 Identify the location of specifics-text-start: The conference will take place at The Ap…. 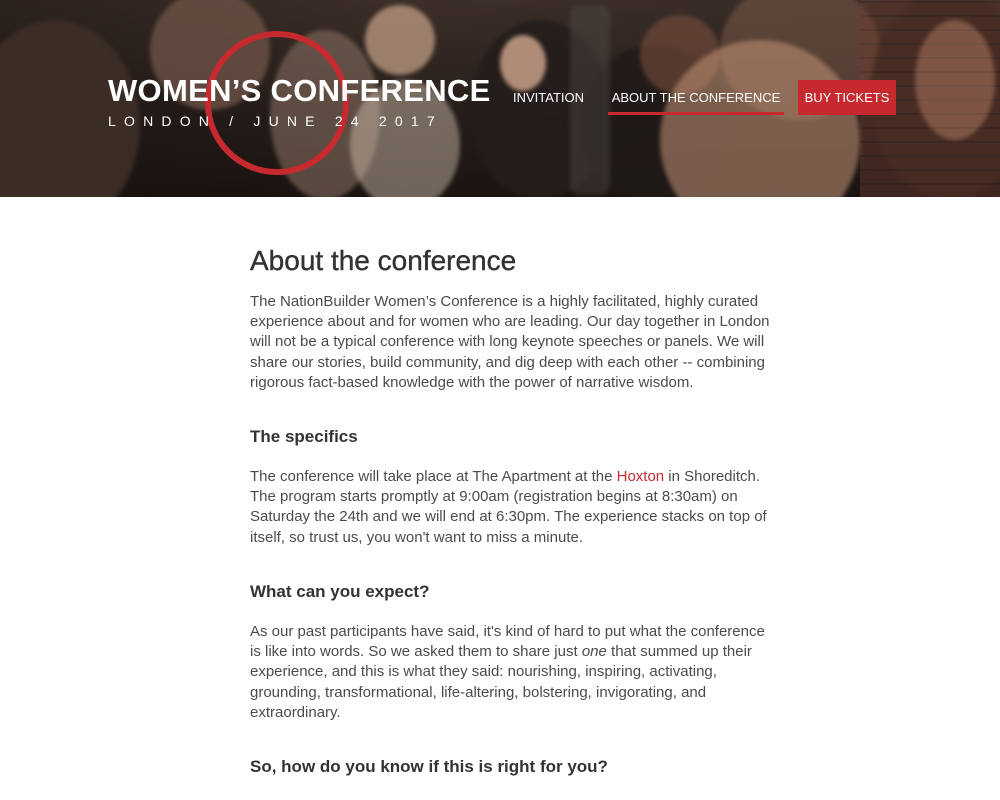
(433, 476).